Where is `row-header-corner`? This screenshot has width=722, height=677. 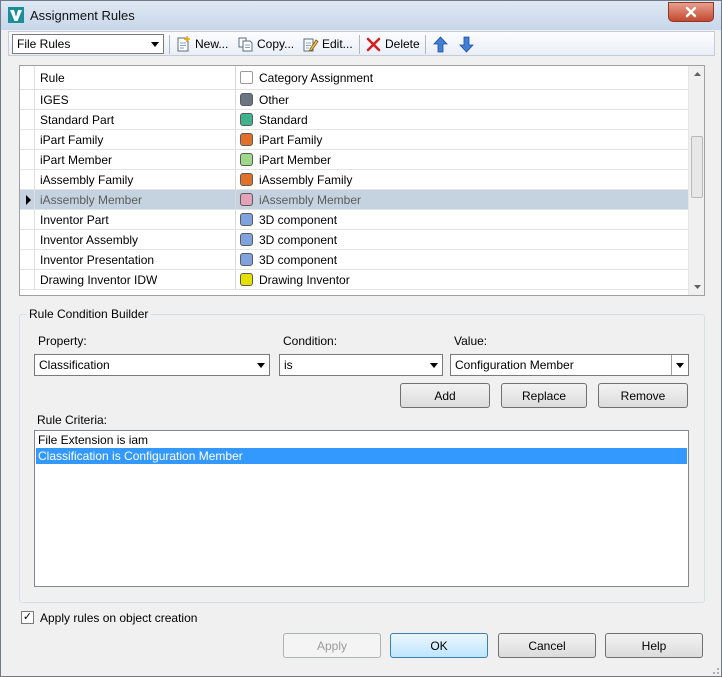 row-header-corner is located at coordinates (27, 78).